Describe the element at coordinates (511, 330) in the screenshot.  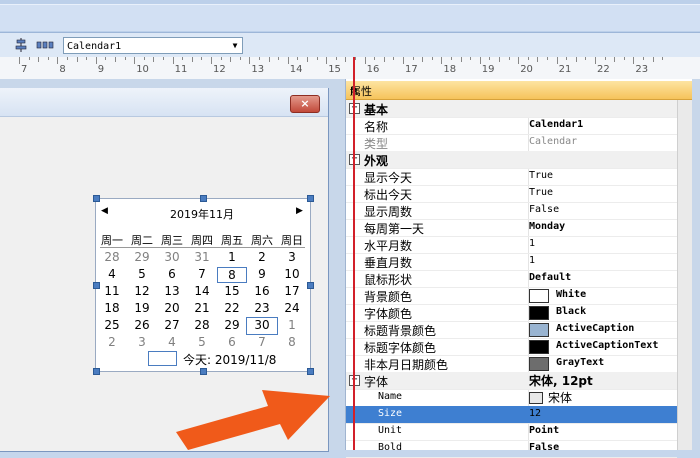
I see `property-row: 标题背景颜色 ActiveCaption` at that location.